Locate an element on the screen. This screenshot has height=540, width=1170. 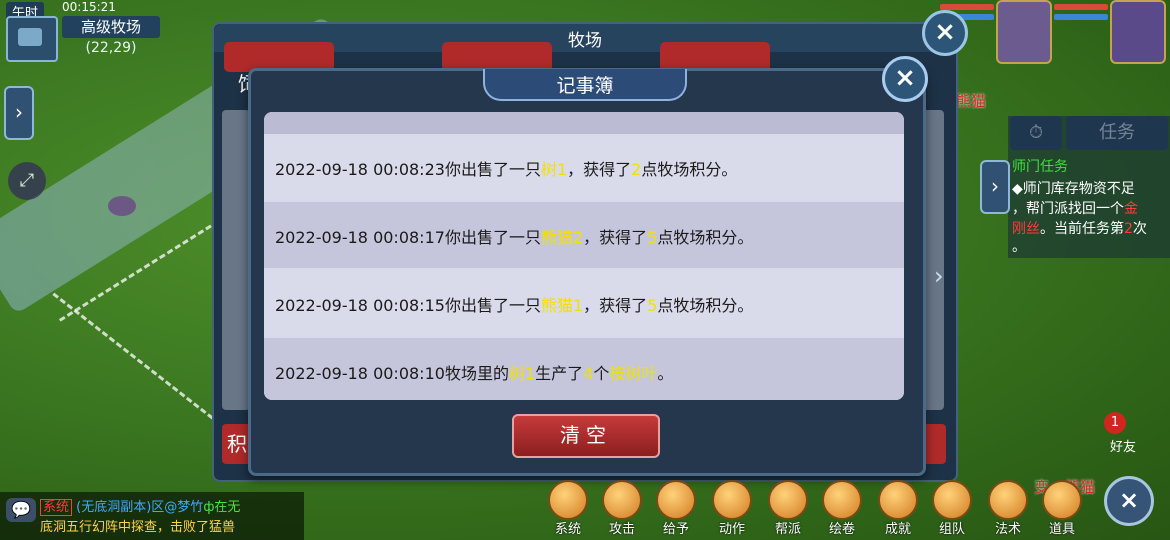
menu-label: 组队 is located at coordinates (951, 529).